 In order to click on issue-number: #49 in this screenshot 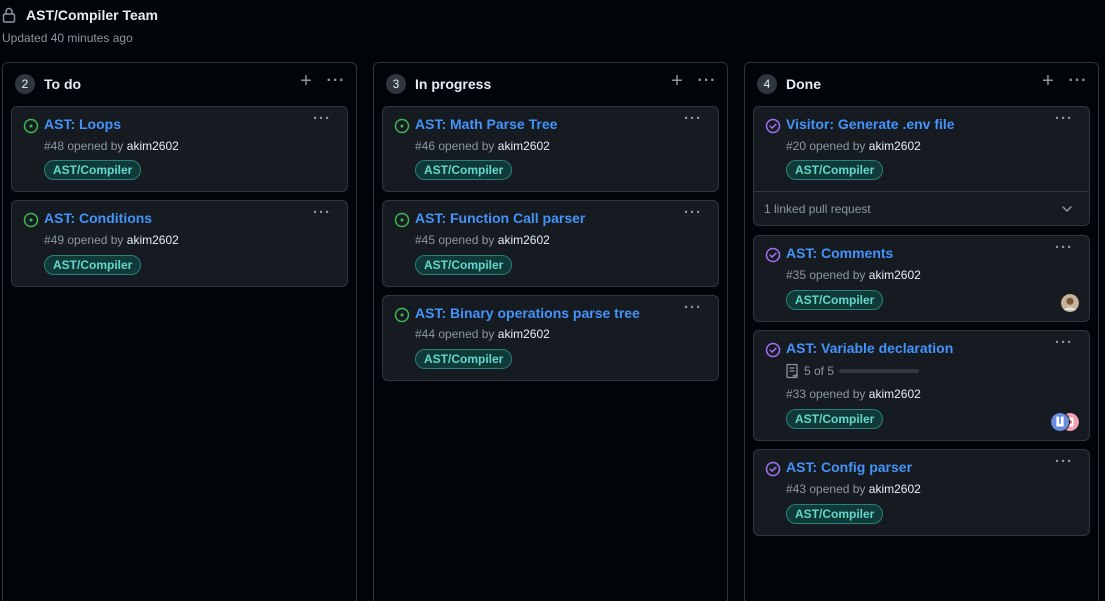, I will do `click(54, 240)`.